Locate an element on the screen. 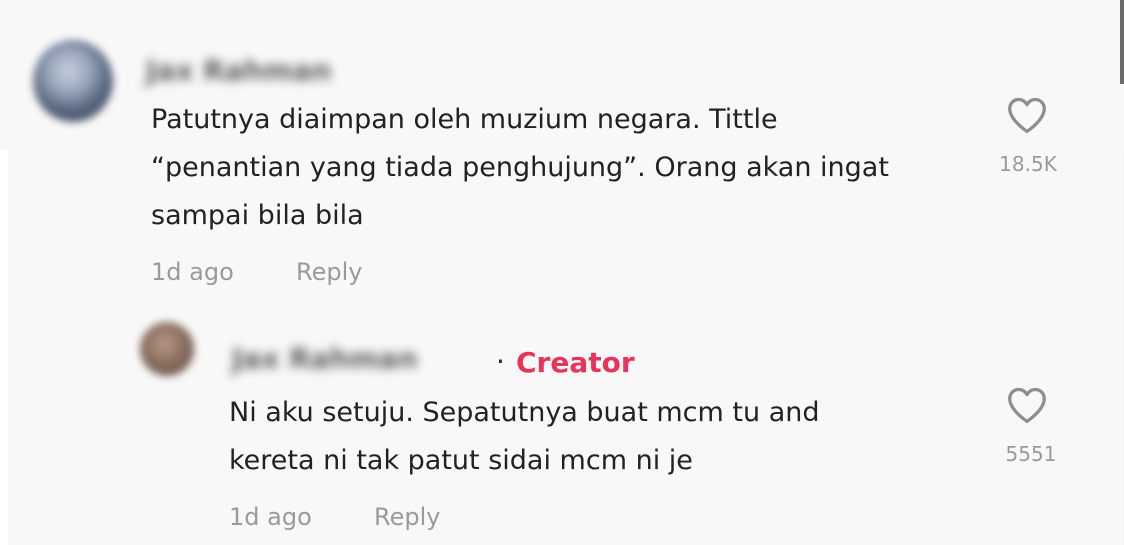 This screenshot has width=1124, height=545. reply-timestamp: 1d ago is located at coordinates (270, 517).